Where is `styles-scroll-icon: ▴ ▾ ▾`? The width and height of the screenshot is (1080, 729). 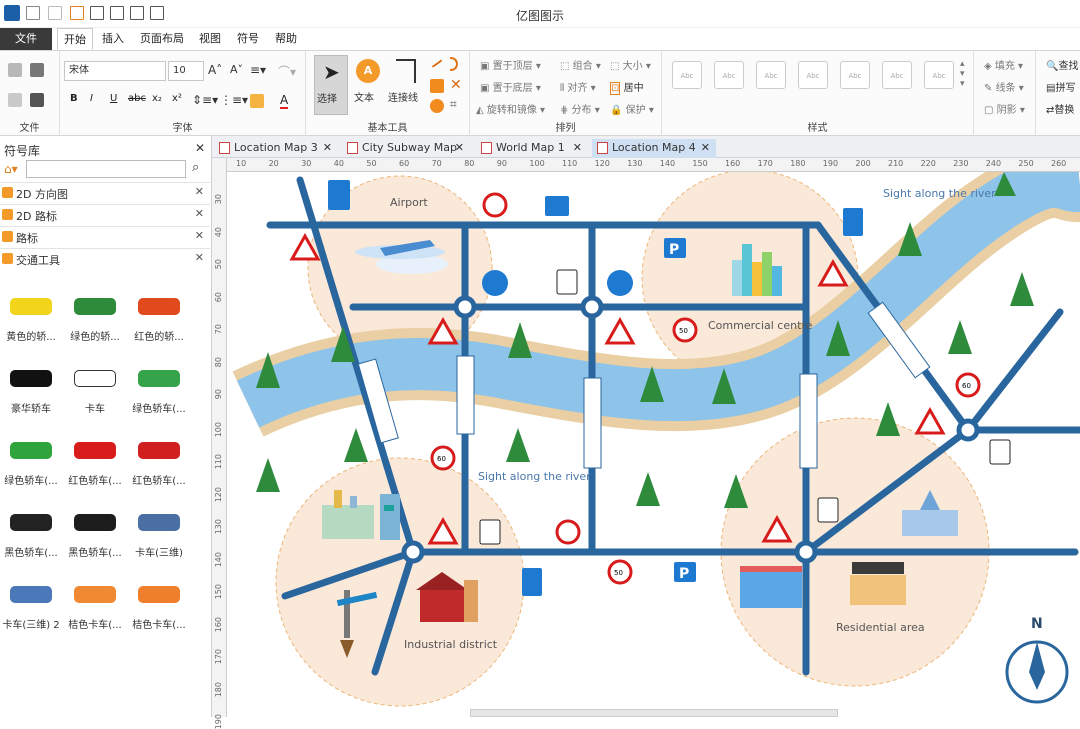 styles-scroll-icon: ▴ ▾ ▾ is located at coordinates (962, 74).